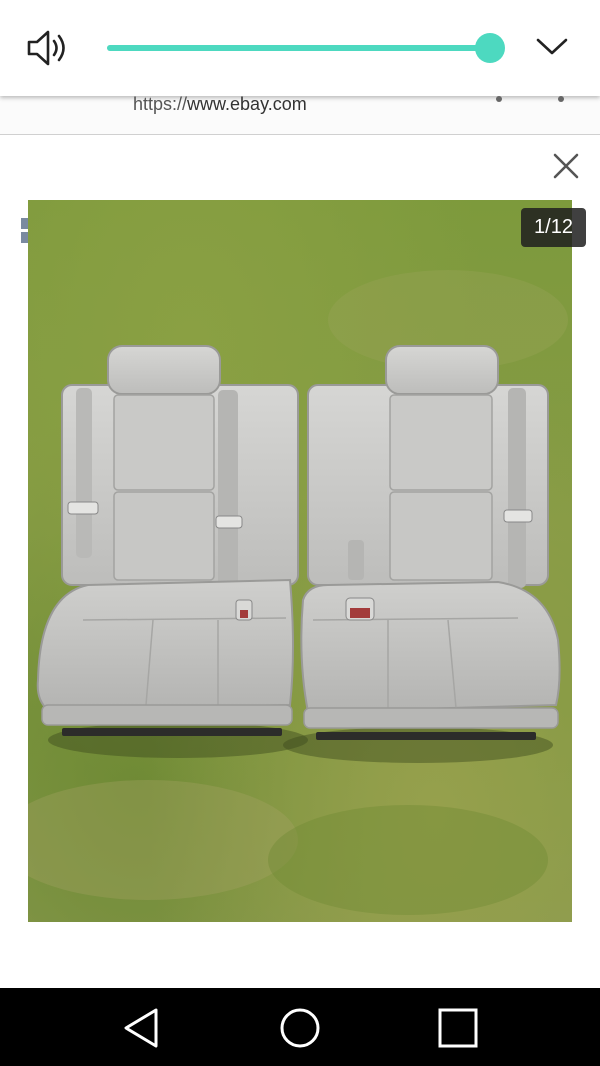 The height and width of the screenshot is (1066, 600). Describe the element at coordinates (553, 227) in the screenshot. I see `image-counter-badge: 1/12` at that location.